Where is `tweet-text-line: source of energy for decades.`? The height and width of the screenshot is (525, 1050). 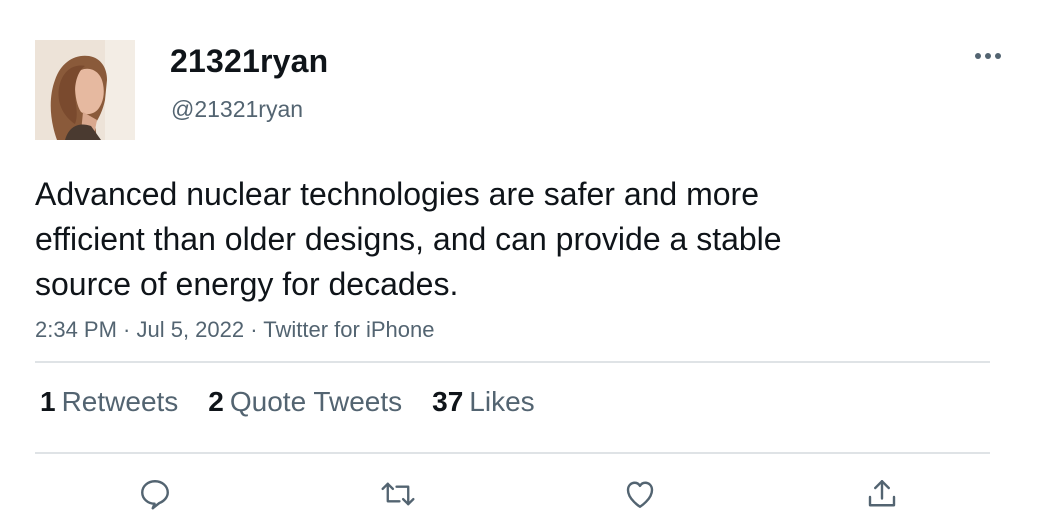
tweet-text-line: source of energy for decades. is located at coordinates (247, 284).